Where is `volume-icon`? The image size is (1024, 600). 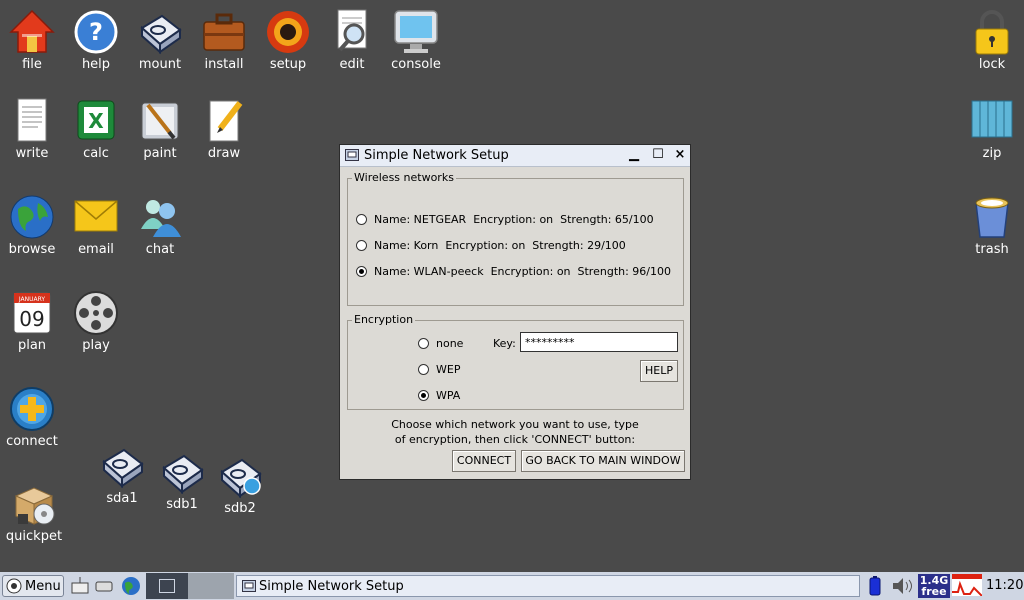
volume-icon is located at coordinates (902, 586).